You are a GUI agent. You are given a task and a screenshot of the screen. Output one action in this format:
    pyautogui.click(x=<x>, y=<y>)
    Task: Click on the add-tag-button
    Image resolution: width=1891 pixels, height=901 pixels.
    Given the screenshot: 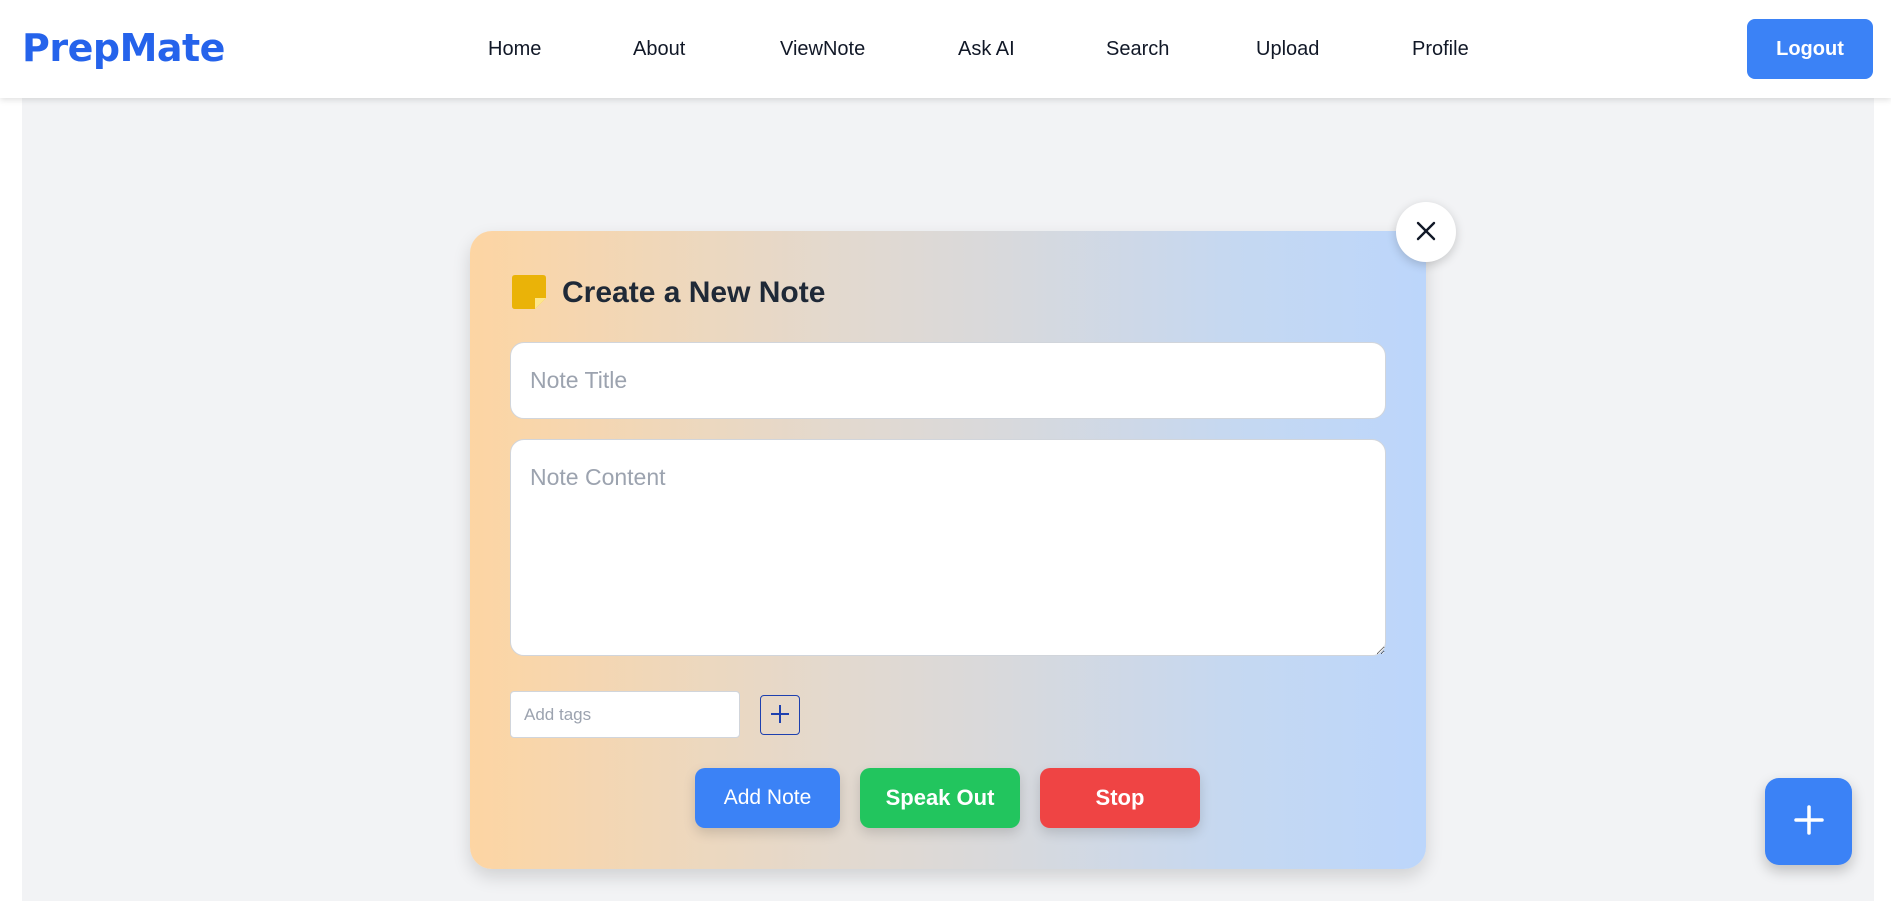 What is the action you would take?
    pyautogui.click(x=780, y=715)
    